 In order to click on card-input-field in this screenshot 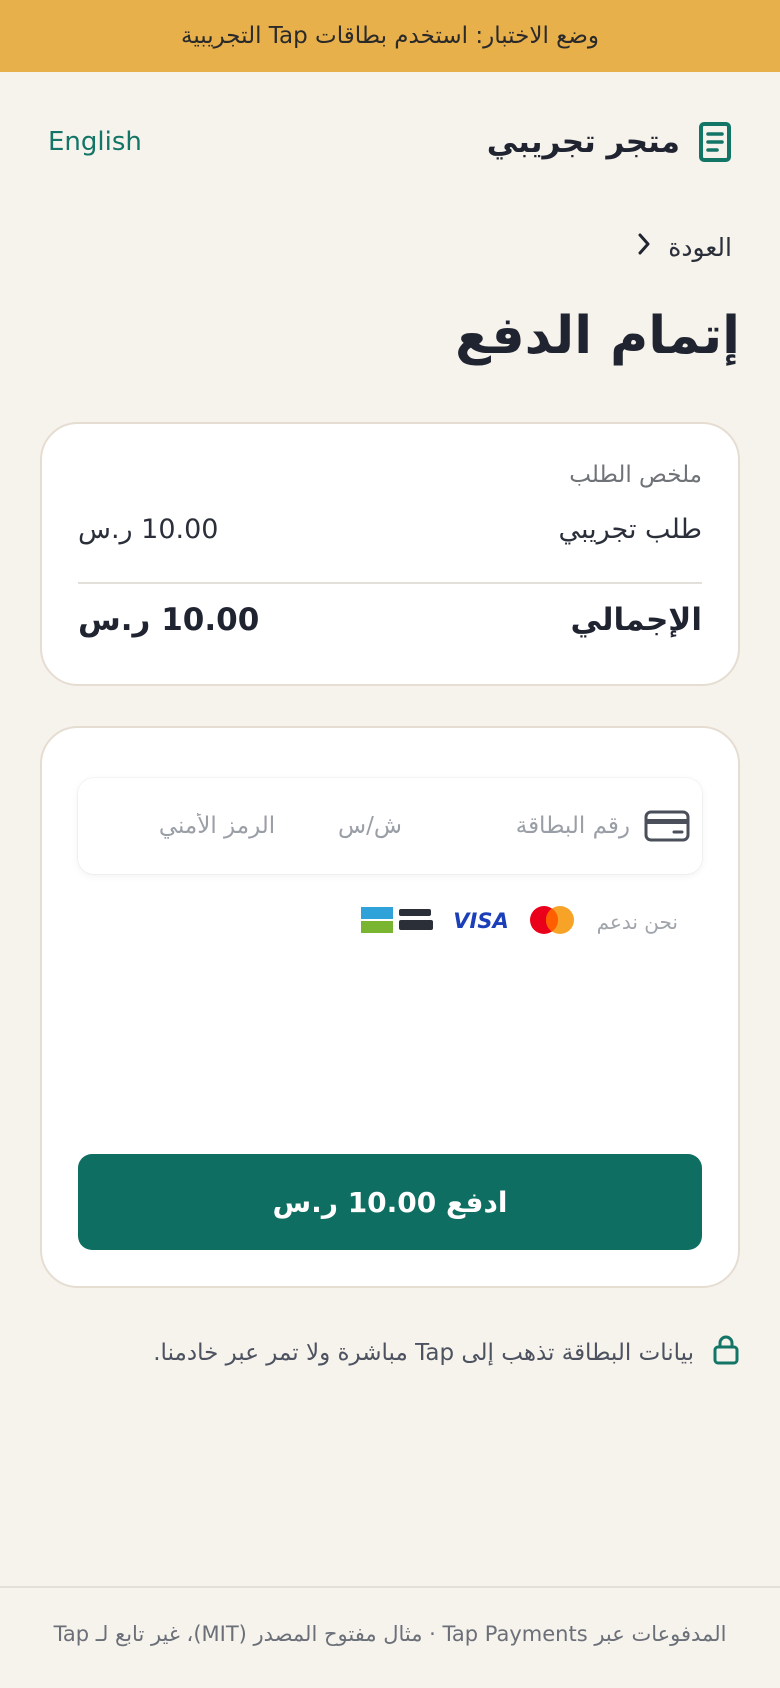, I will do `click(390, 826)`.